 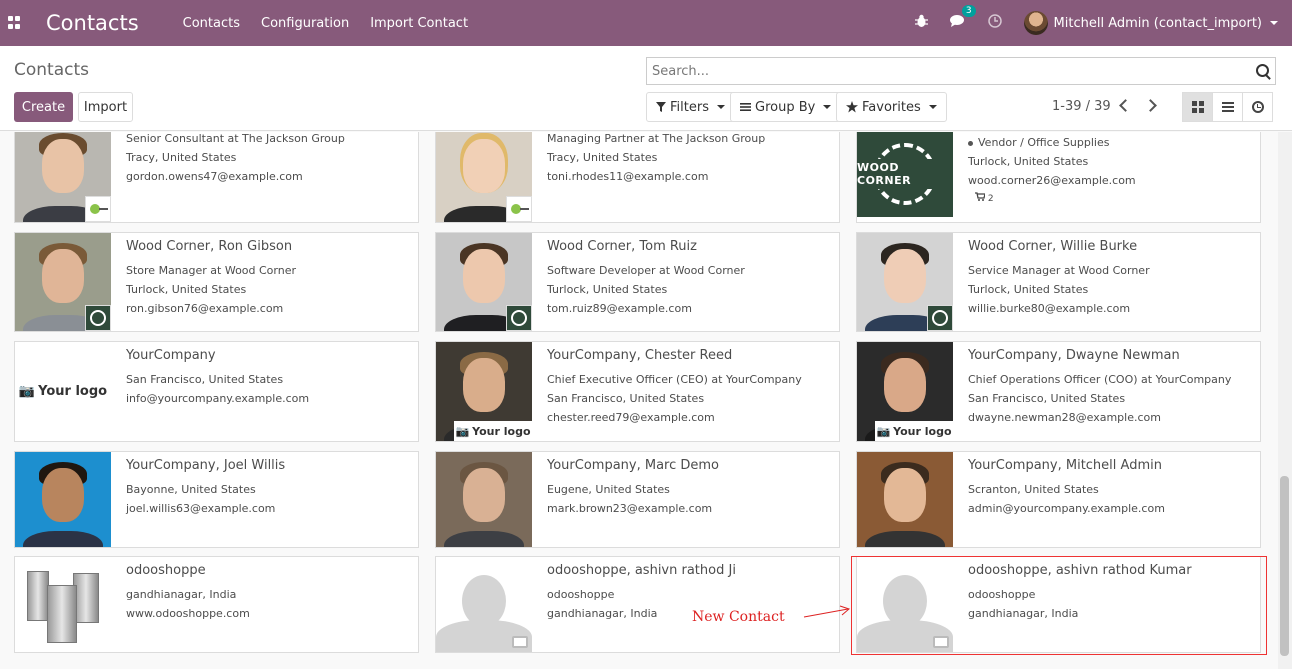 What do you see at coordinates (1285, 400) in the screenshot?
I see `vertical-scrollbar` at bounding box center [1285, 400].